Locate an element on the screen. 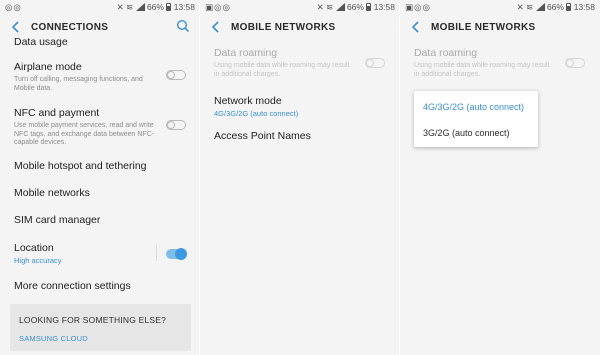 The image size is (600, 355). item-title: Location is located at coordinates (34, 248).